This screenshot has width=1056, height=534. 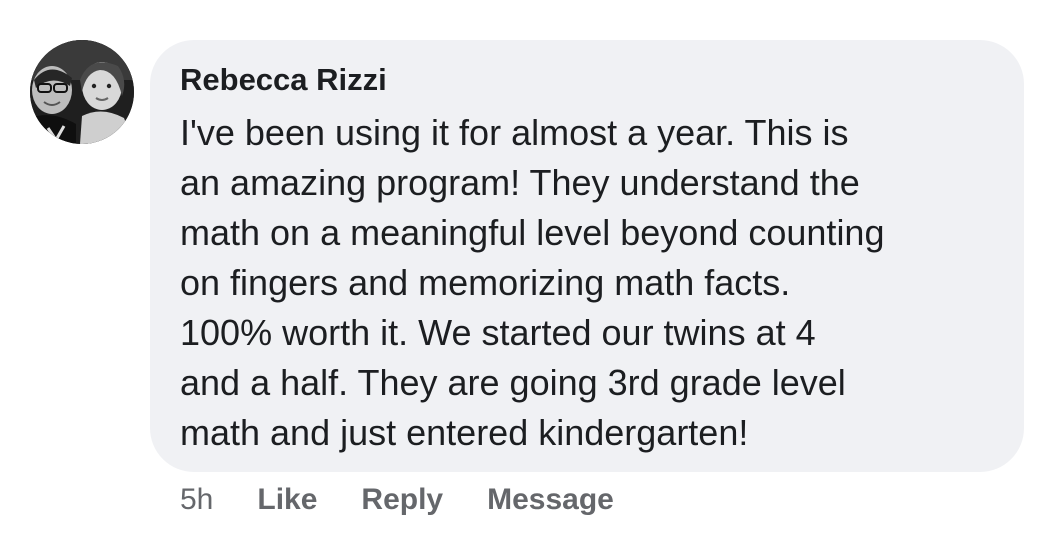 What do you see at coordinates (520, 182) in the screenshot?
I see `comment-line: an amazing program! They understand the` at bounding box center [520, 182].